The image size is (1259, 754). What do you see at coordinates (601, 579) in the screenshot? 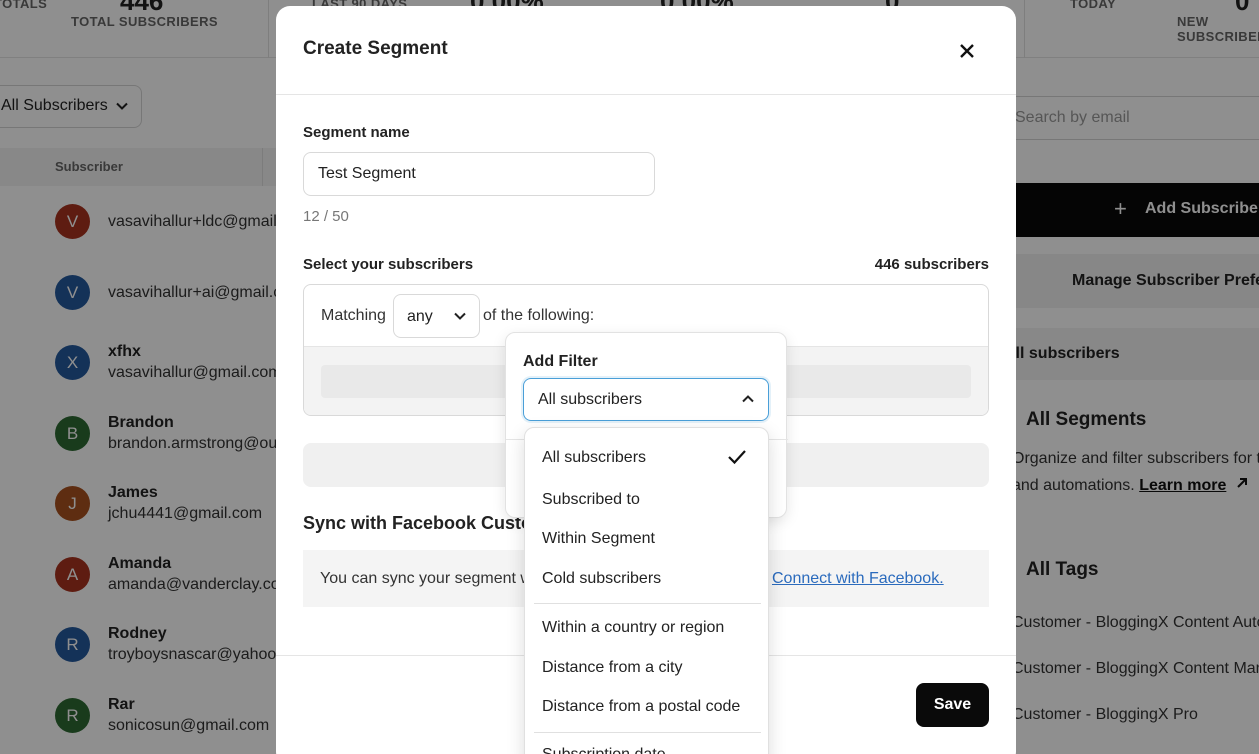
I see `filter-option-cold-subscribers: Cold subscribers` at bounding box center [601, 579].